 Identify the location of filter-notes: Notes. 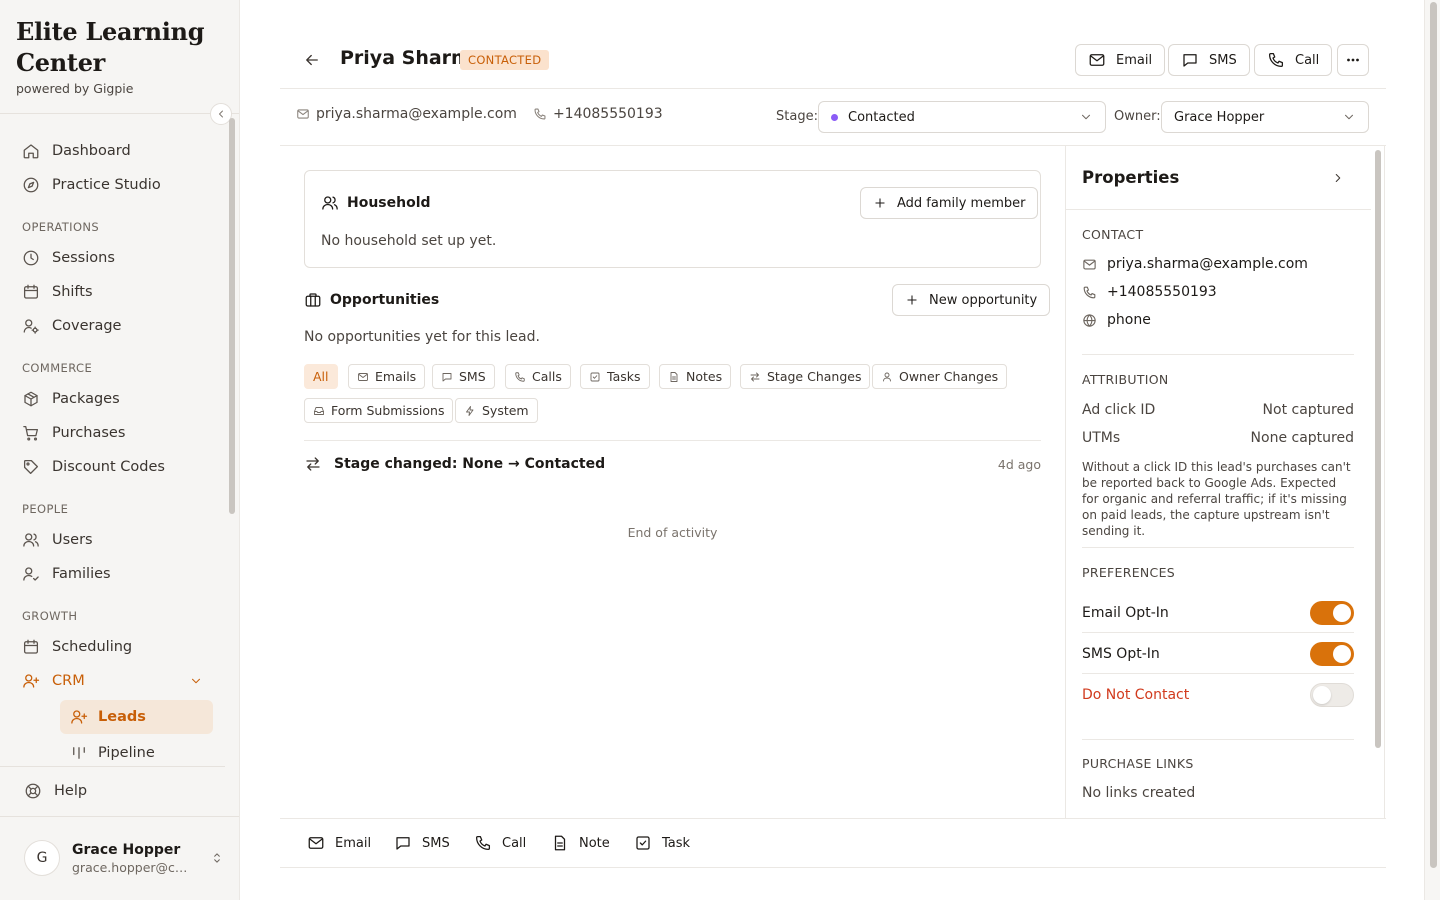
(695, 376).